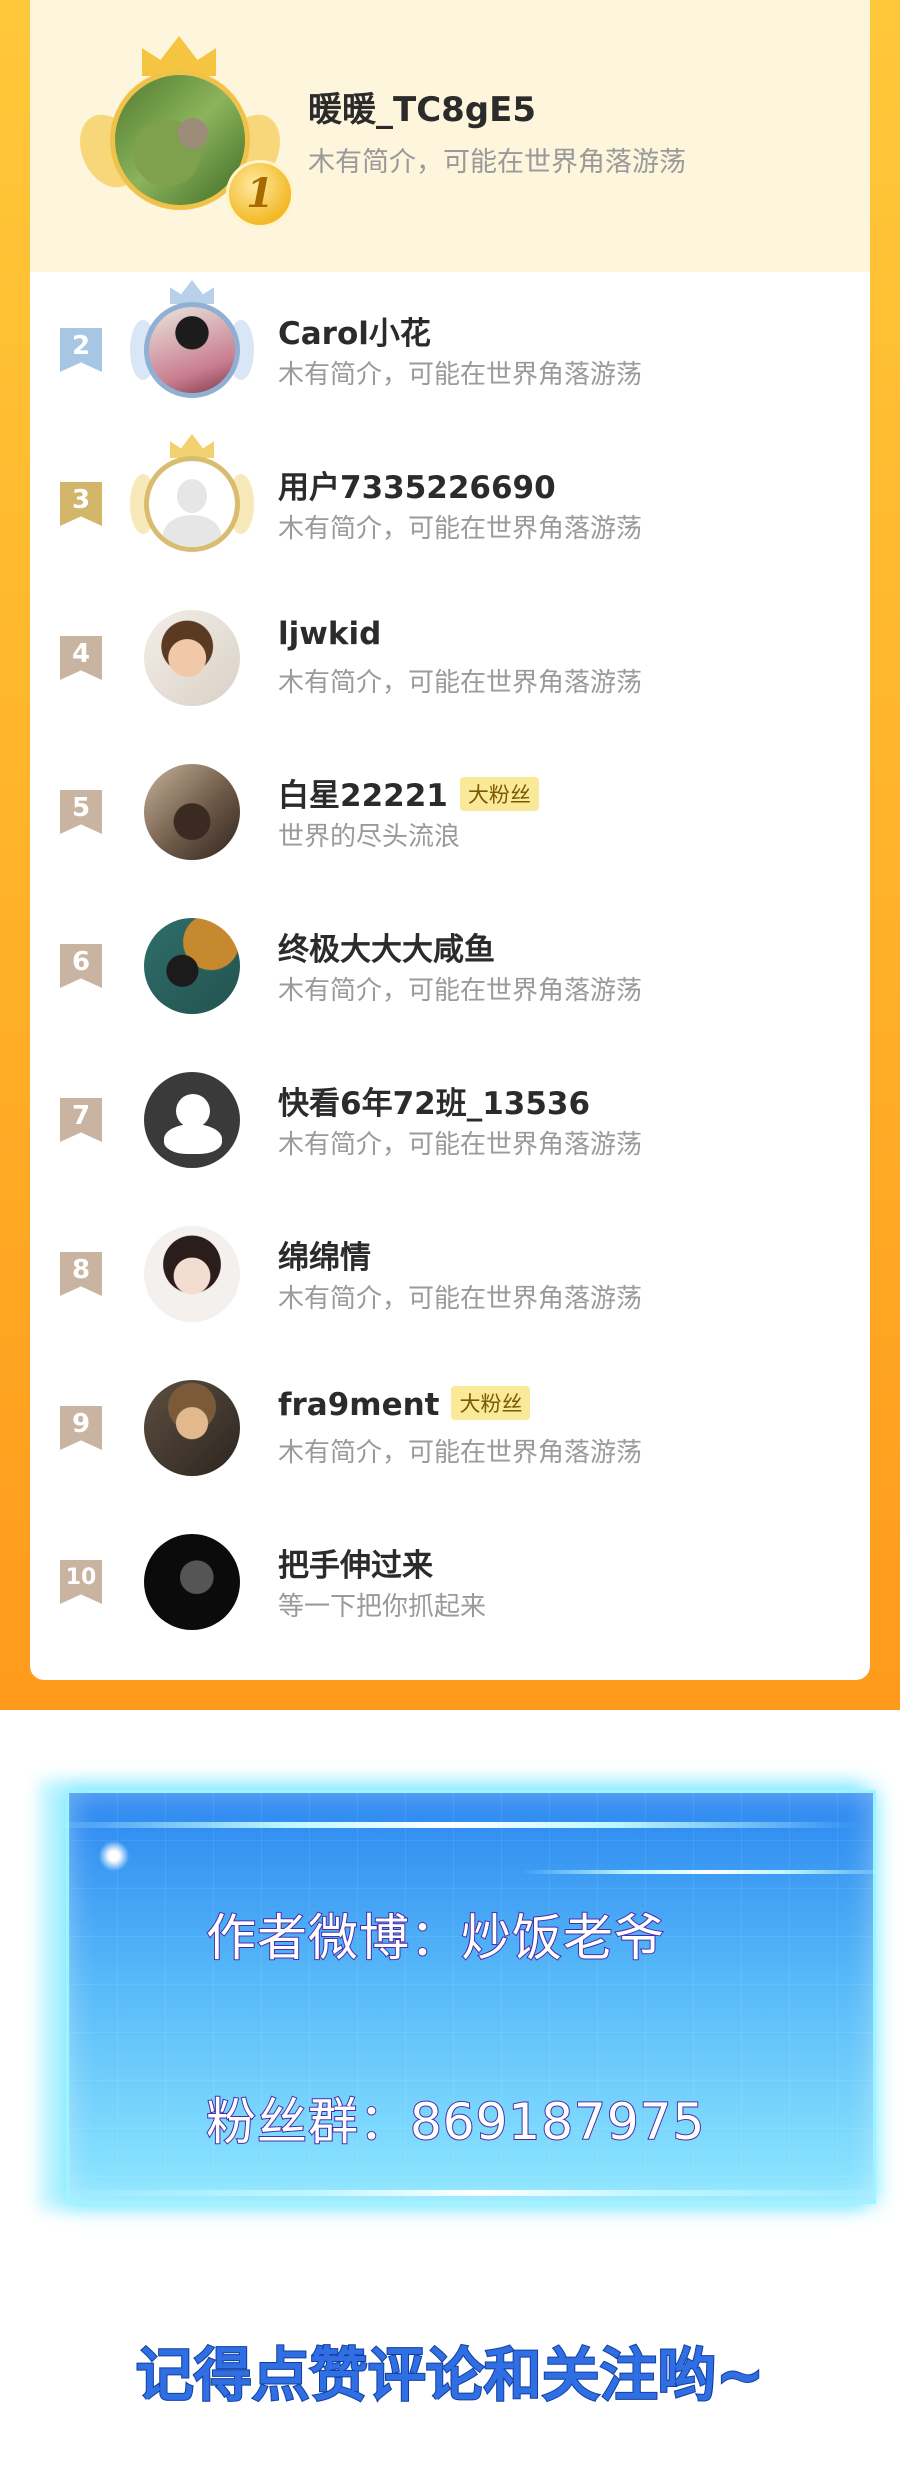 This screenshot has width=900, height=2484. I want to click on rank-badge: 7, so click(81, 1120).